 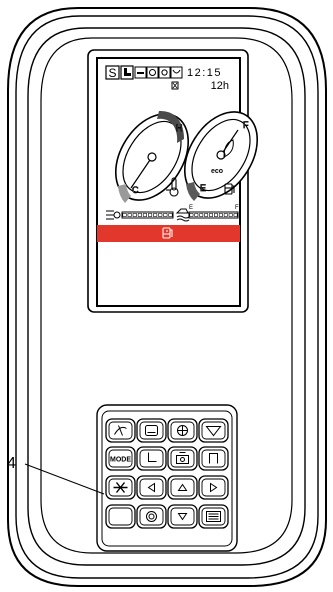 I want to click on mode-letter: S, so click(x=113, y=73).